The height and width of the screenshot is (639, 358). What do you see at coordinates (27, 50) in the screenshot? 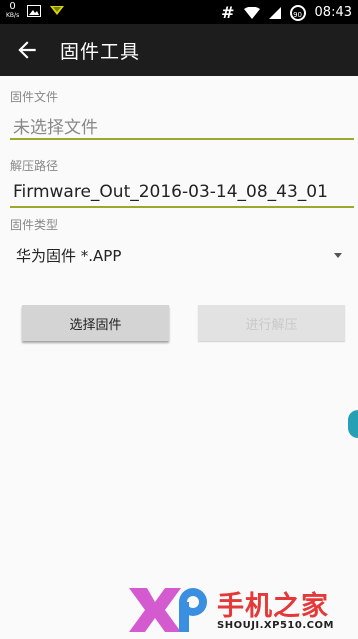
I see `back-arrow-icon` at bounding box center [27, 50].